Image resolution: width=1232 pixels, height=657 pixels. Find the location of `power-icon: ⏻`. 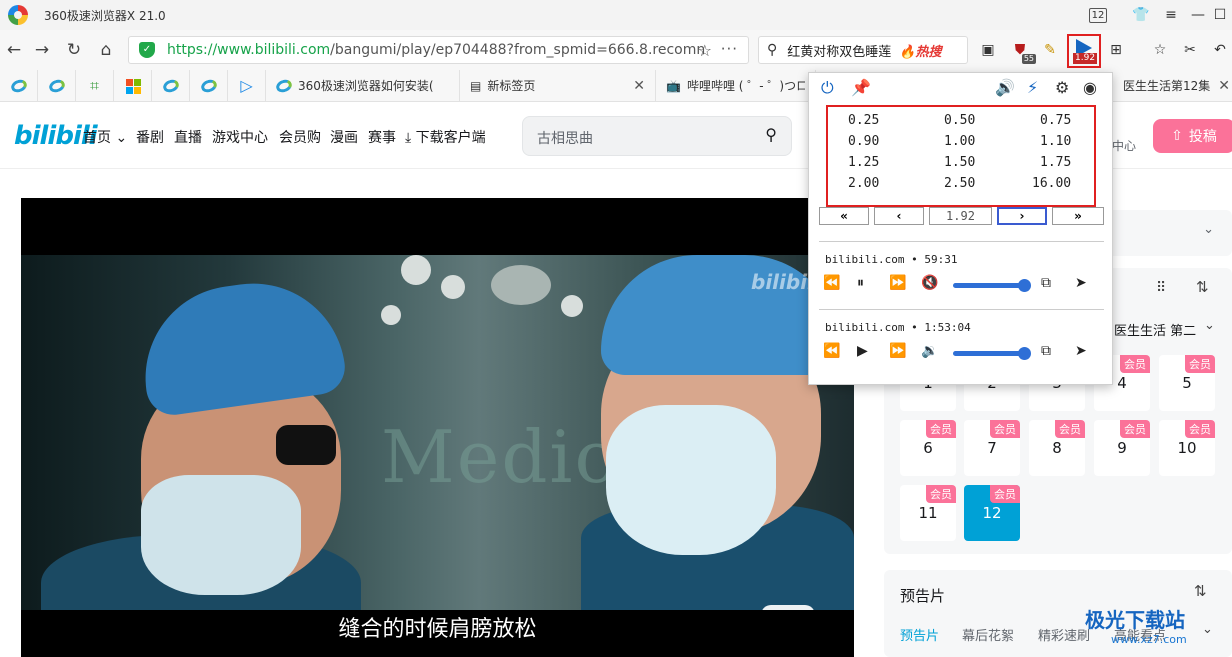

power-icon: ⏻ is located at coordinates (827, 88).